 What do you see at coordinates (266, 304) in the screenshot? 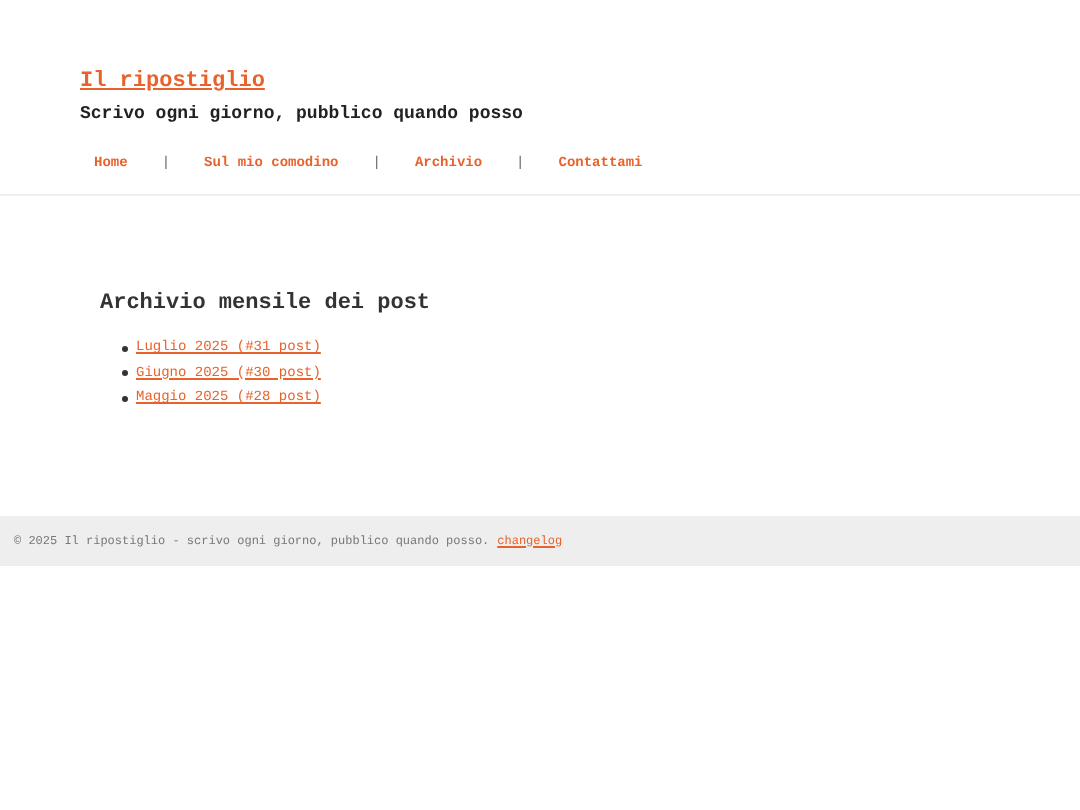
I see `archive-heading: Archivio mensile dei post` at bounding box center [266, 304].